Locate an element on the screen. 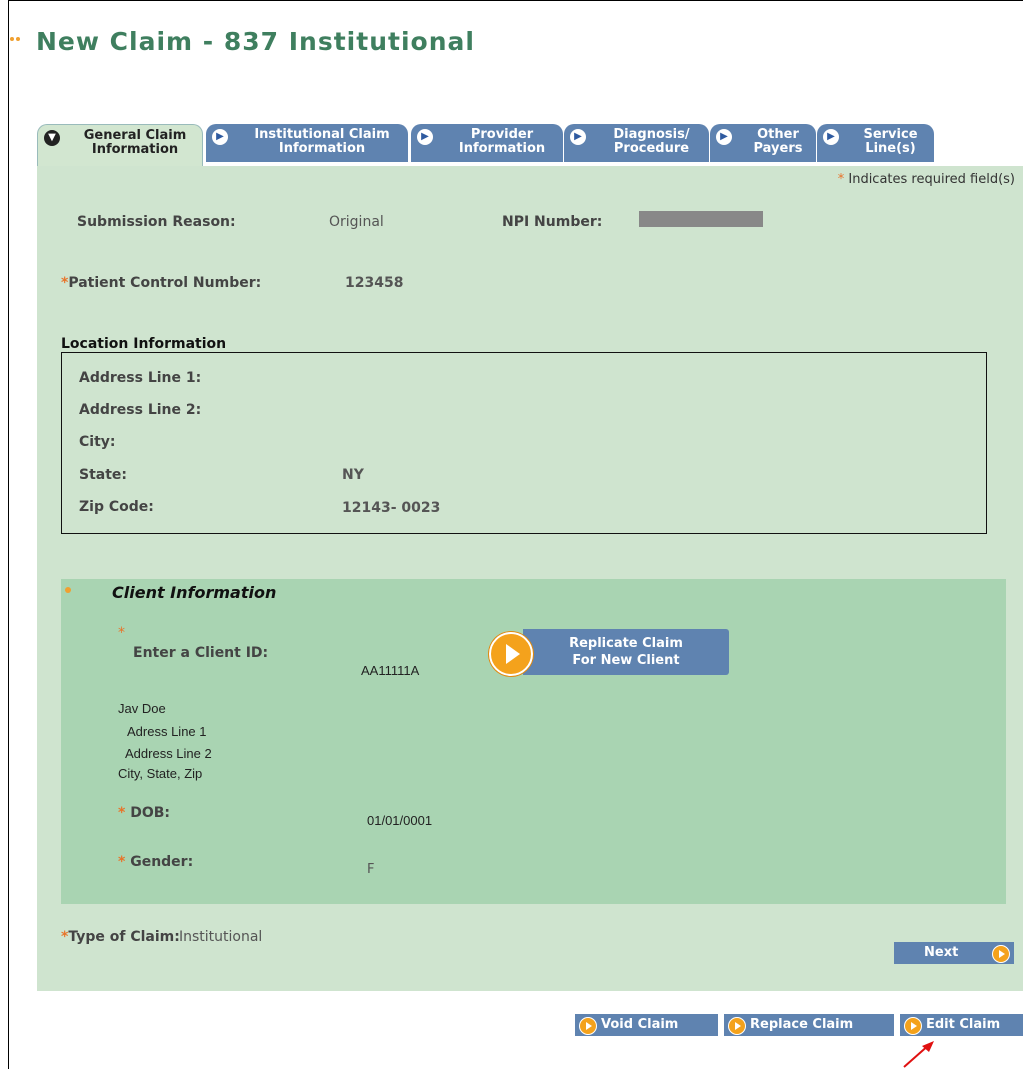 The image size is (1023, 1069). tab-provider-information: ▶ Provider Information is located at coordinates (487, 143).